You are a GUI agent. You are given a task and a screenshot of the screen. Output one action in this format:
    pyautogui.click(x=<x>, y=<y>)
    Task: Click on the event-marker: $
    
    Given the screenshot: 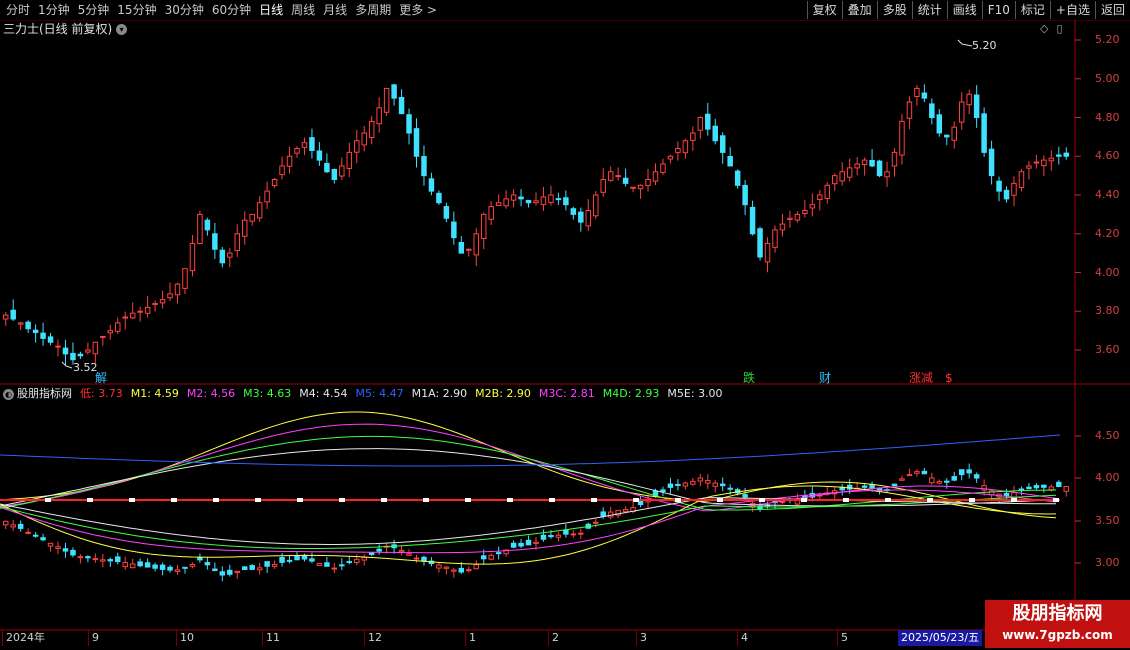 What is the action you would take?
    pyautogui.click(x=949, y=378)
    